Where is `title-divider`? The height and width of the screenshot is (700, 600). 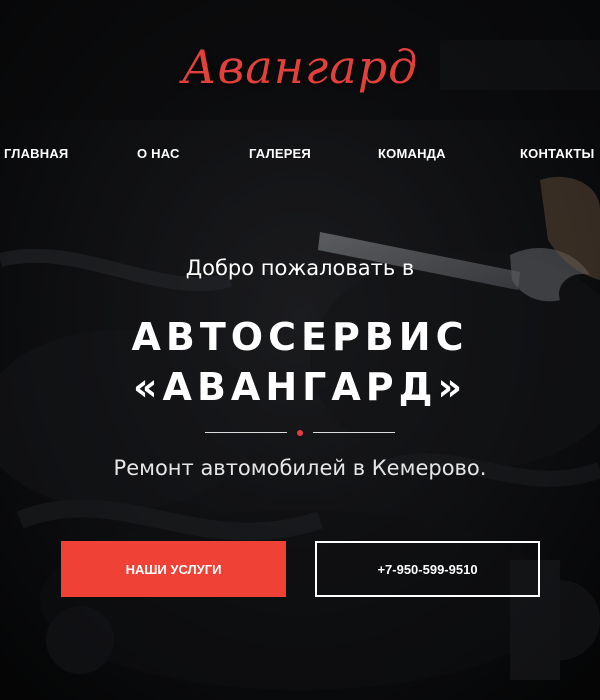
title-divider is located at coordinates (300, 433).